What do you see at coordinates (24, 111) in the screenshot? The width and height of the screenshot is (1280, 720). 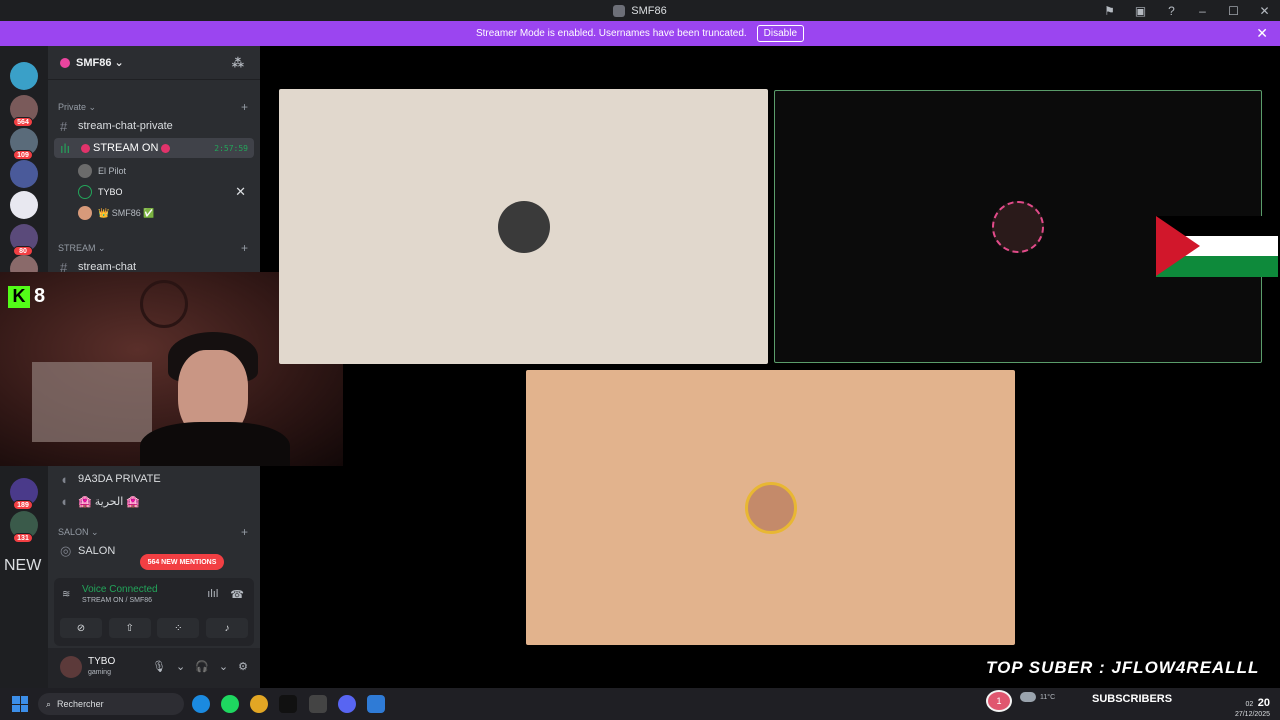 I see `server-icon-2: 564` at bounding box center [24, 111].